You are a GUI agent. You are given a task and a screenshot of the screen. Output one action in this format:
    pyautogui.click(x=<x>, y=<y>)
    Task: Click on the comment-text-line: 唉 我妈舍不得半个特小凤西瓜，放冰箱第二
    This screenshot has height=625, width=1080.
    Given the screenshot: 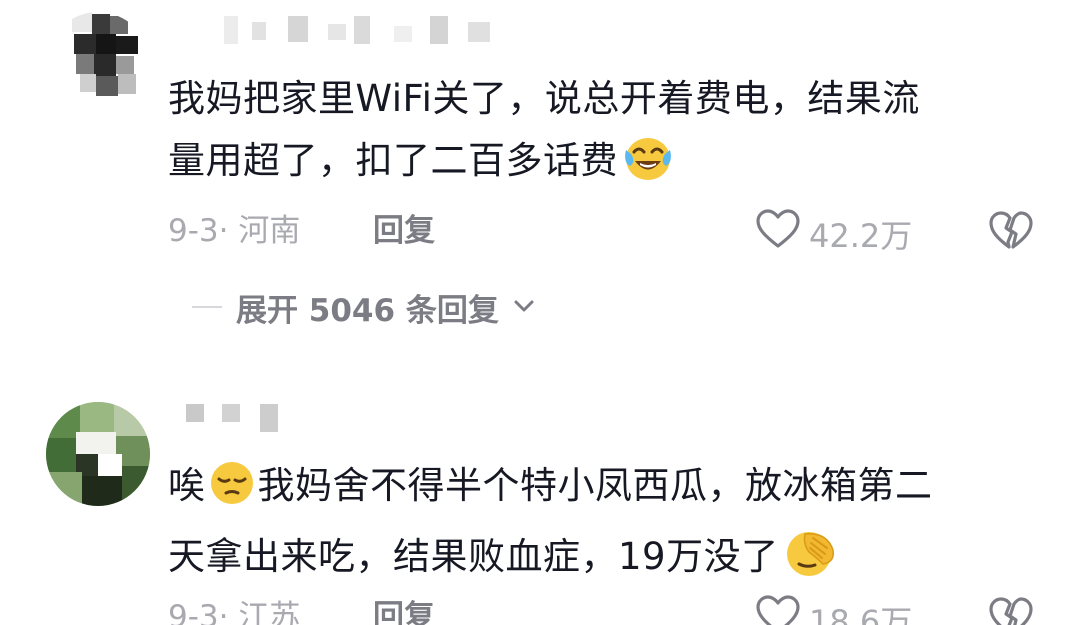 What is the action you would take?
    pyautogui.click(x=603, y=490)
    